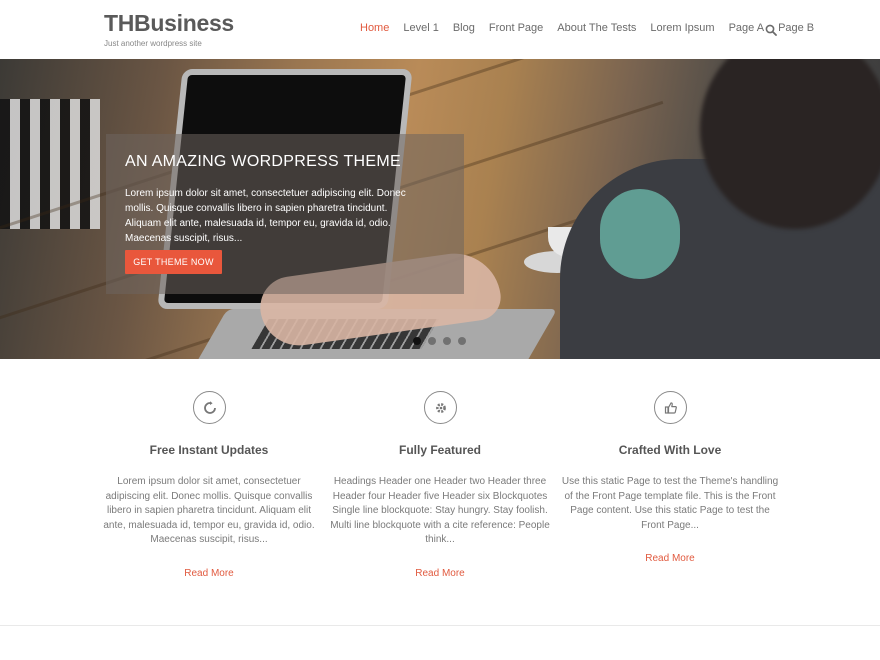  I want to click on site-tagline: Just another wordpress site, so click(153, 43).